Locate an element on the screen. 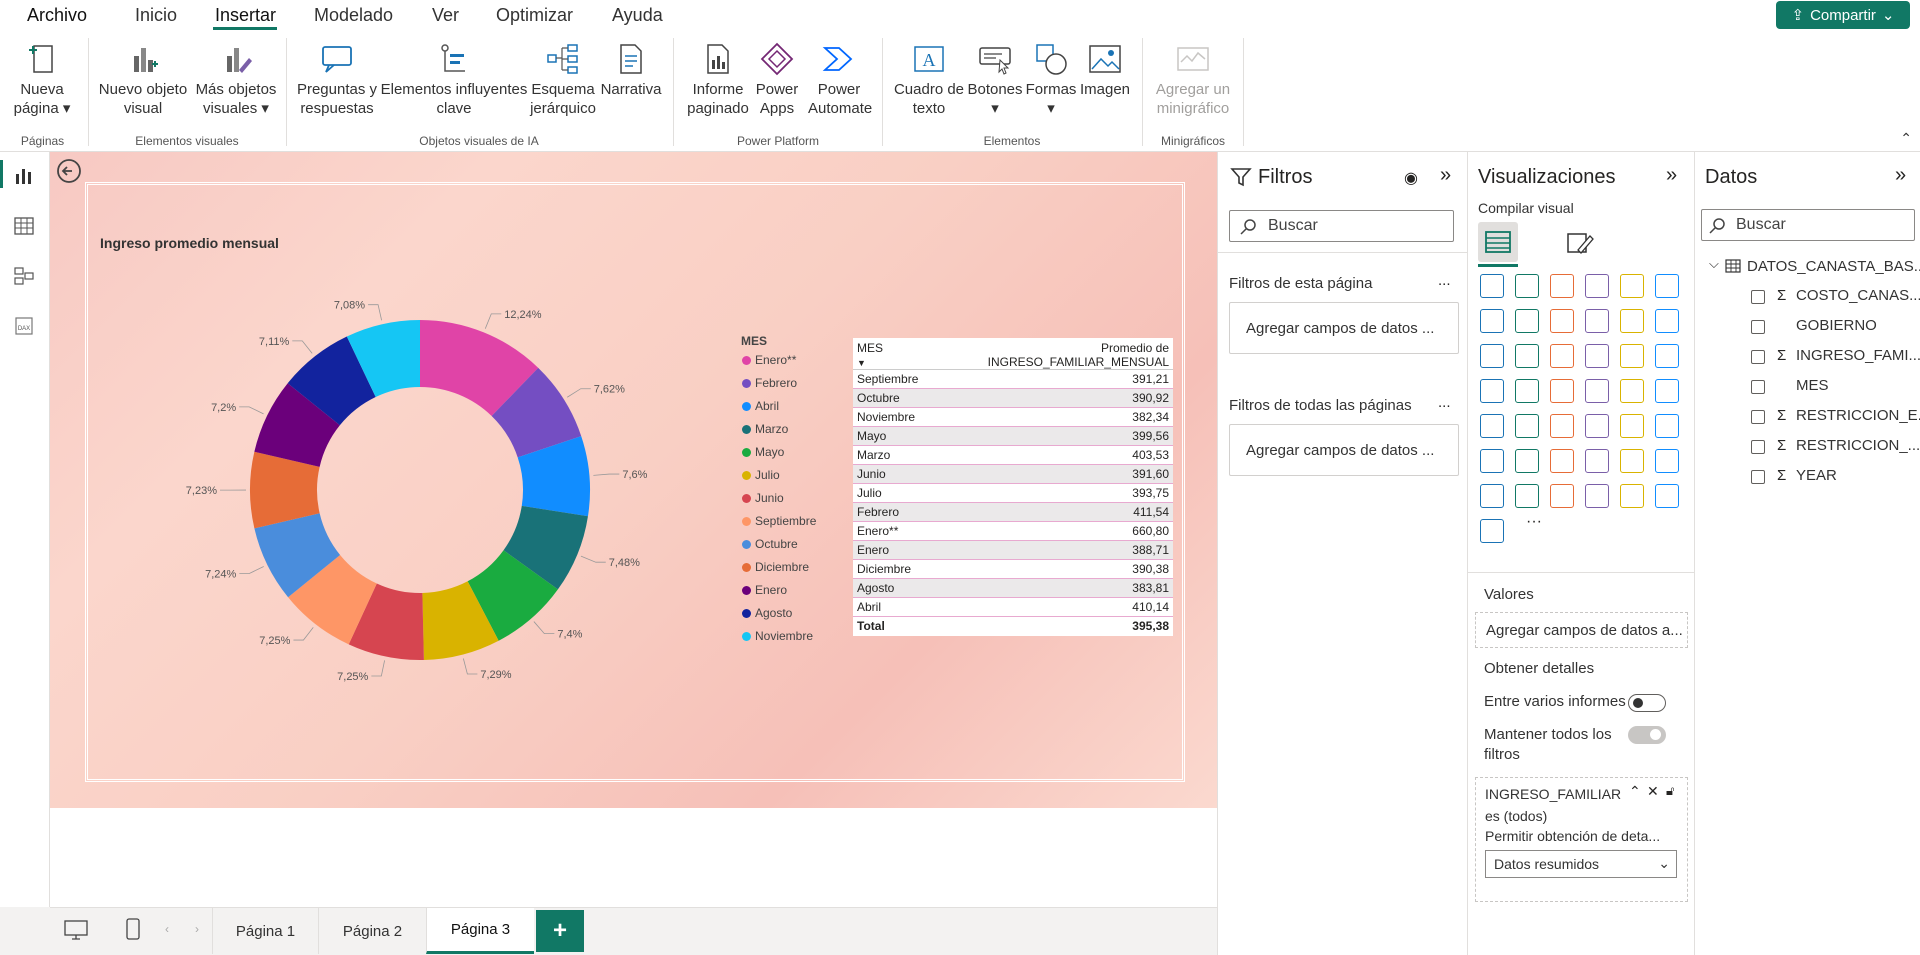 The height and width of the screenshot is (955, 1920). legend-item: Enero is located at coordinates (764, 590).